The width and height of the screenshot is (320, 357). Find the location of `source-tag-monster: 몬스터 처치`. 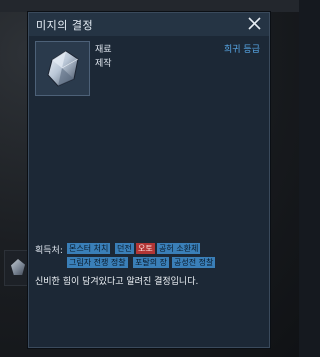

source-tag-monster: 몬스터 처치 is located at coordinates (89, 248).